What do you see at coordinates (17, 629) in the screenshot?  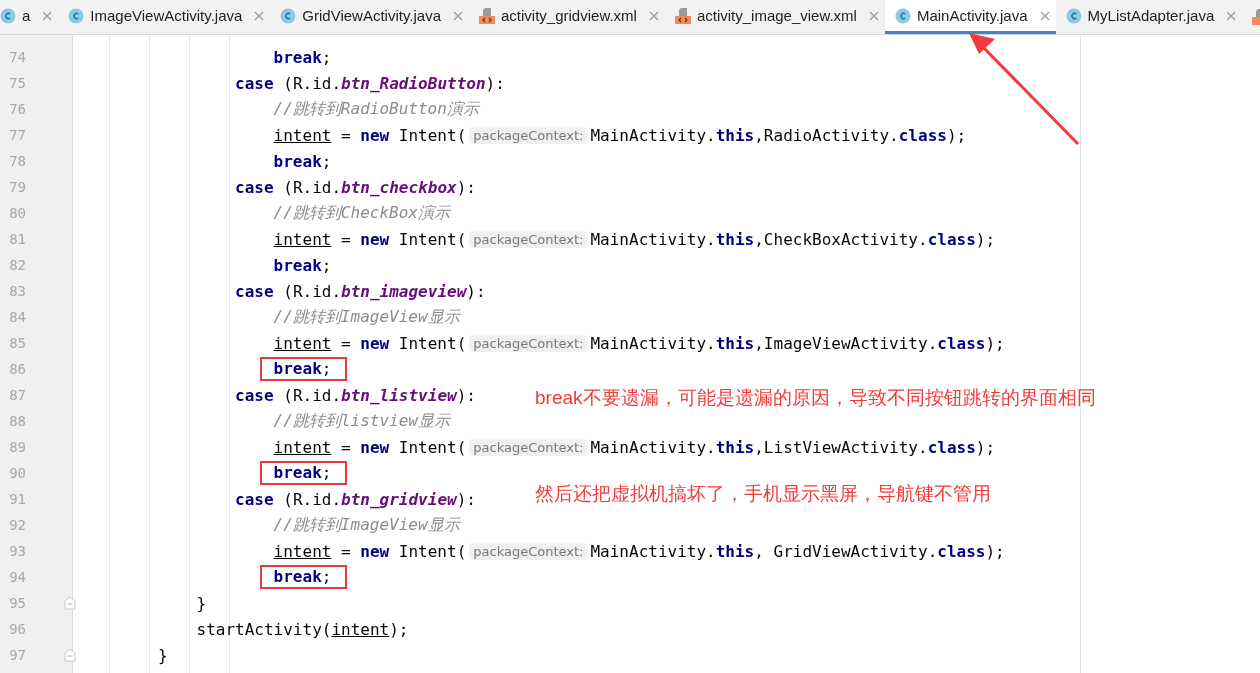 I see `line-number: 96` at bounding box center [17, 629].